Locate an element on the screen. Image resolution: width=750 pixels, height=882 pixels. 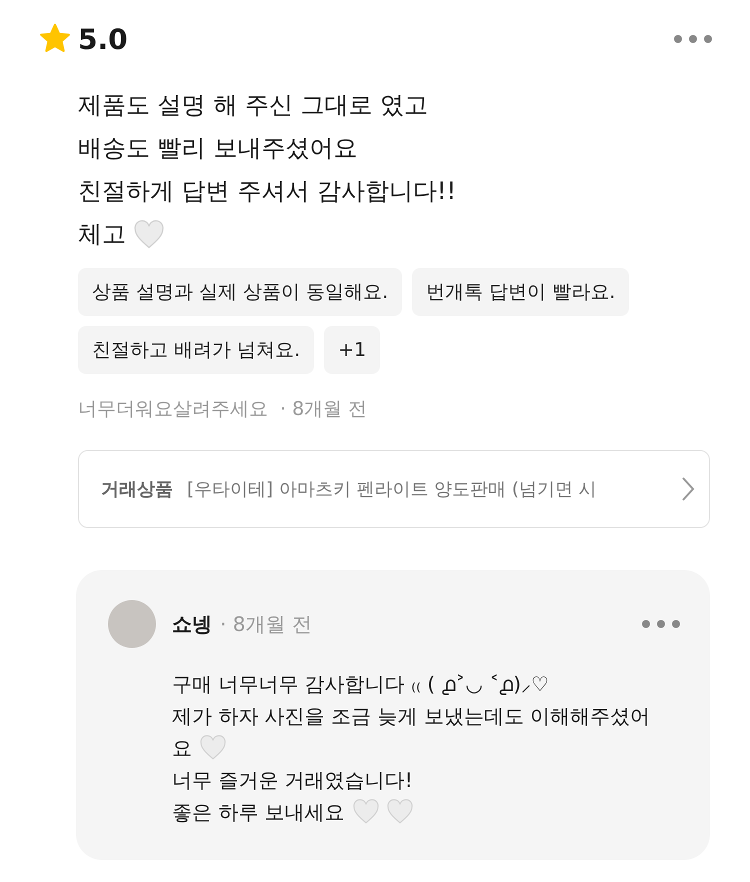
text-line: 친절하게 답변 주셔서 감사합니다!! is located at coordinates (267, 191).